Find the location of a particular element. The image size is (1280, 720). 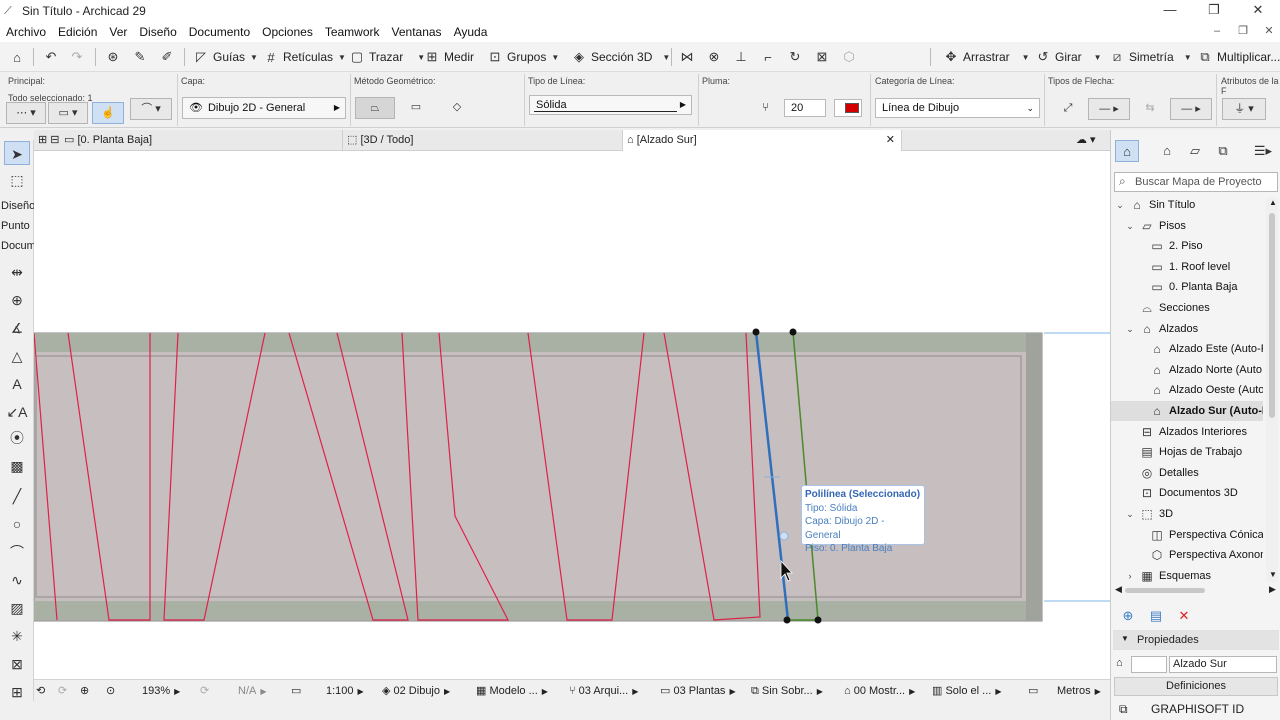

menu-ventanas: Ventanas is located at coordinates (417, 32).